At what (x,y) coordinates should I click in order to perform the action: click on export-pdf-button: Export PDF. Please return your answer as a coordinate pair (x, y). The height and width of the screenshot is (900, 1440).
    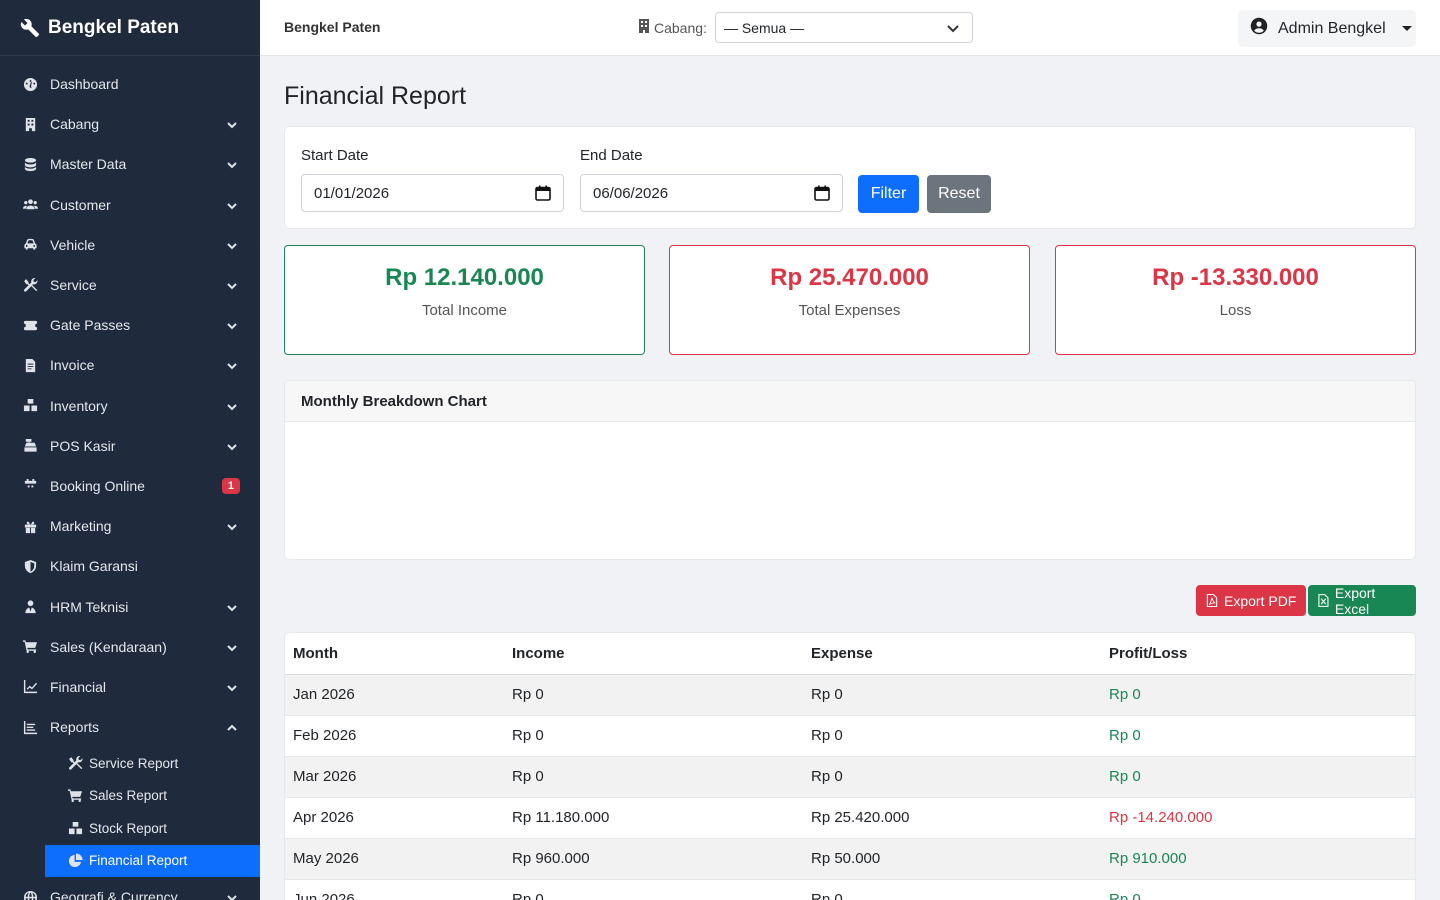
    Looking at the image, I should click on (1251, 600).